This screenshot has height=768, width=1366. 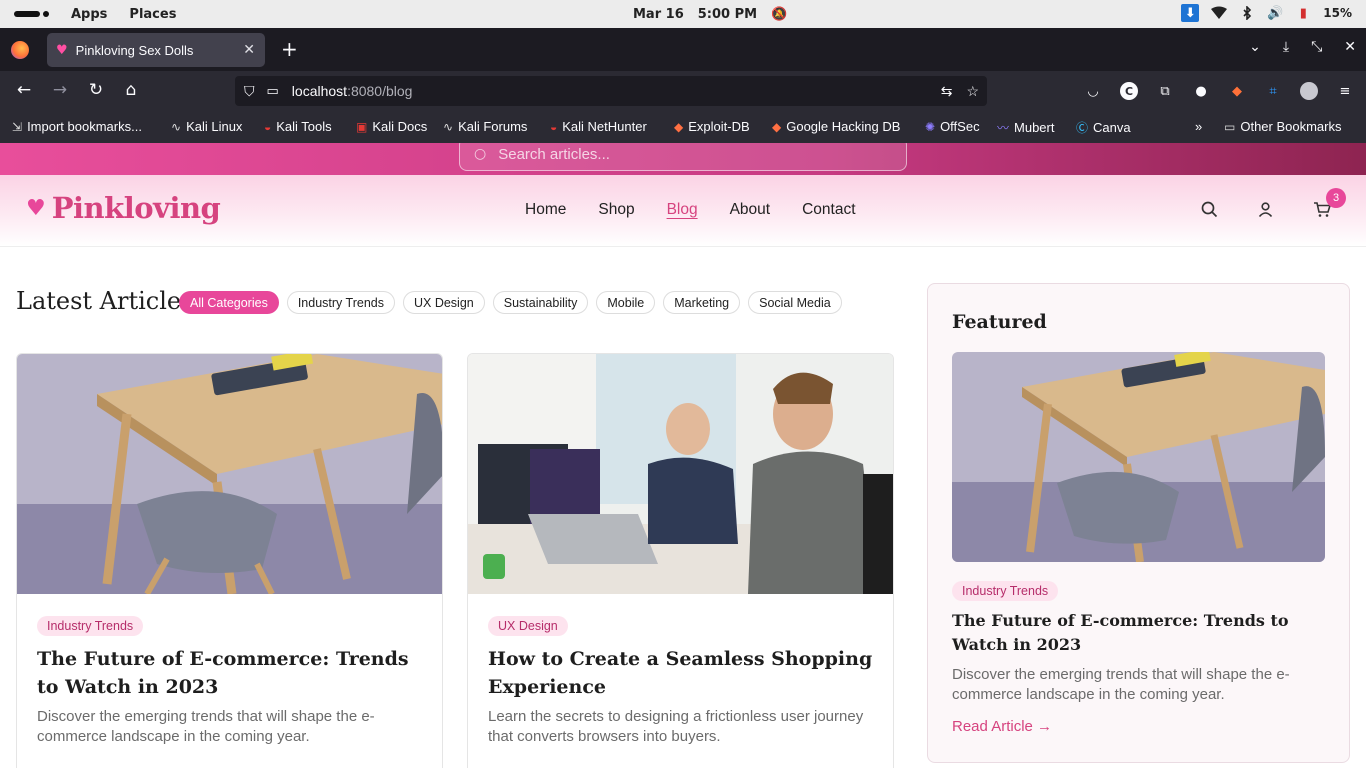 What do you see at coordinates (206, 126) in the screenshot?
I see `bookmark-item: ∿ Kali Linux` at bounding box center [206, 126].